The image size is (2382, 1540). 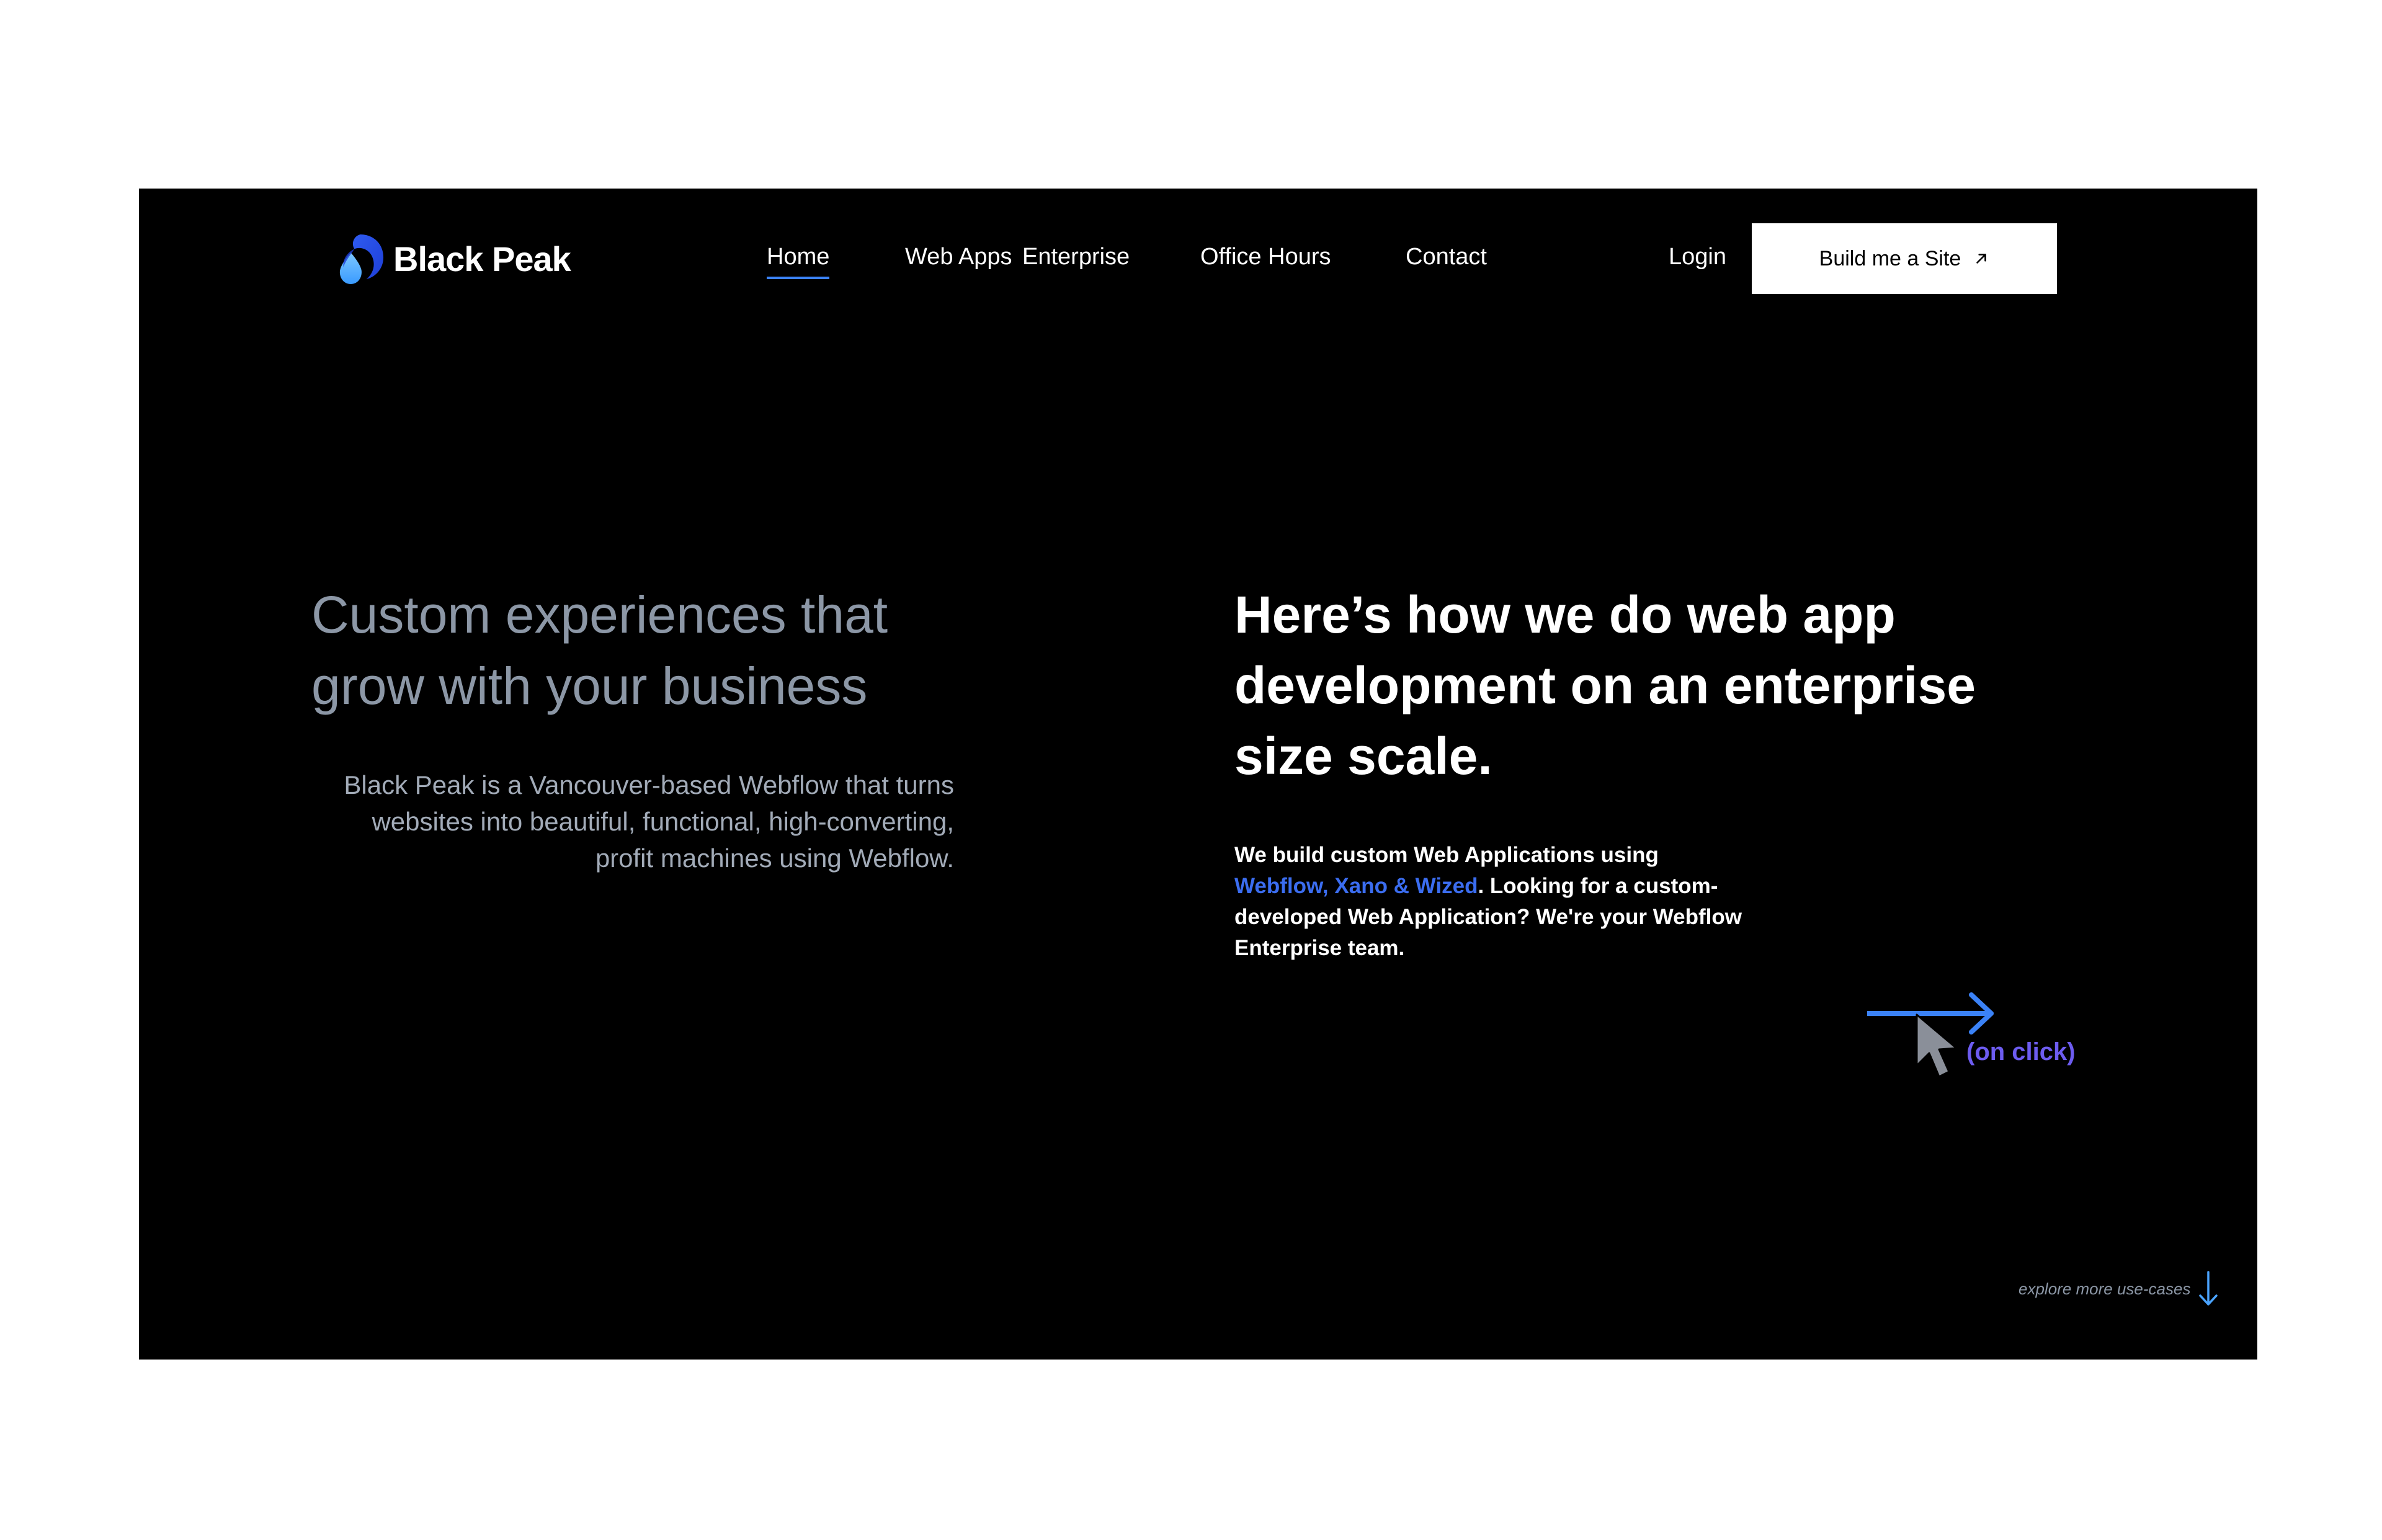 What do you see at coordinates (1265, 257) in the screenshot?
I see `nav-item-office-hours: Office Hours` at bounding box center [1265, 257].